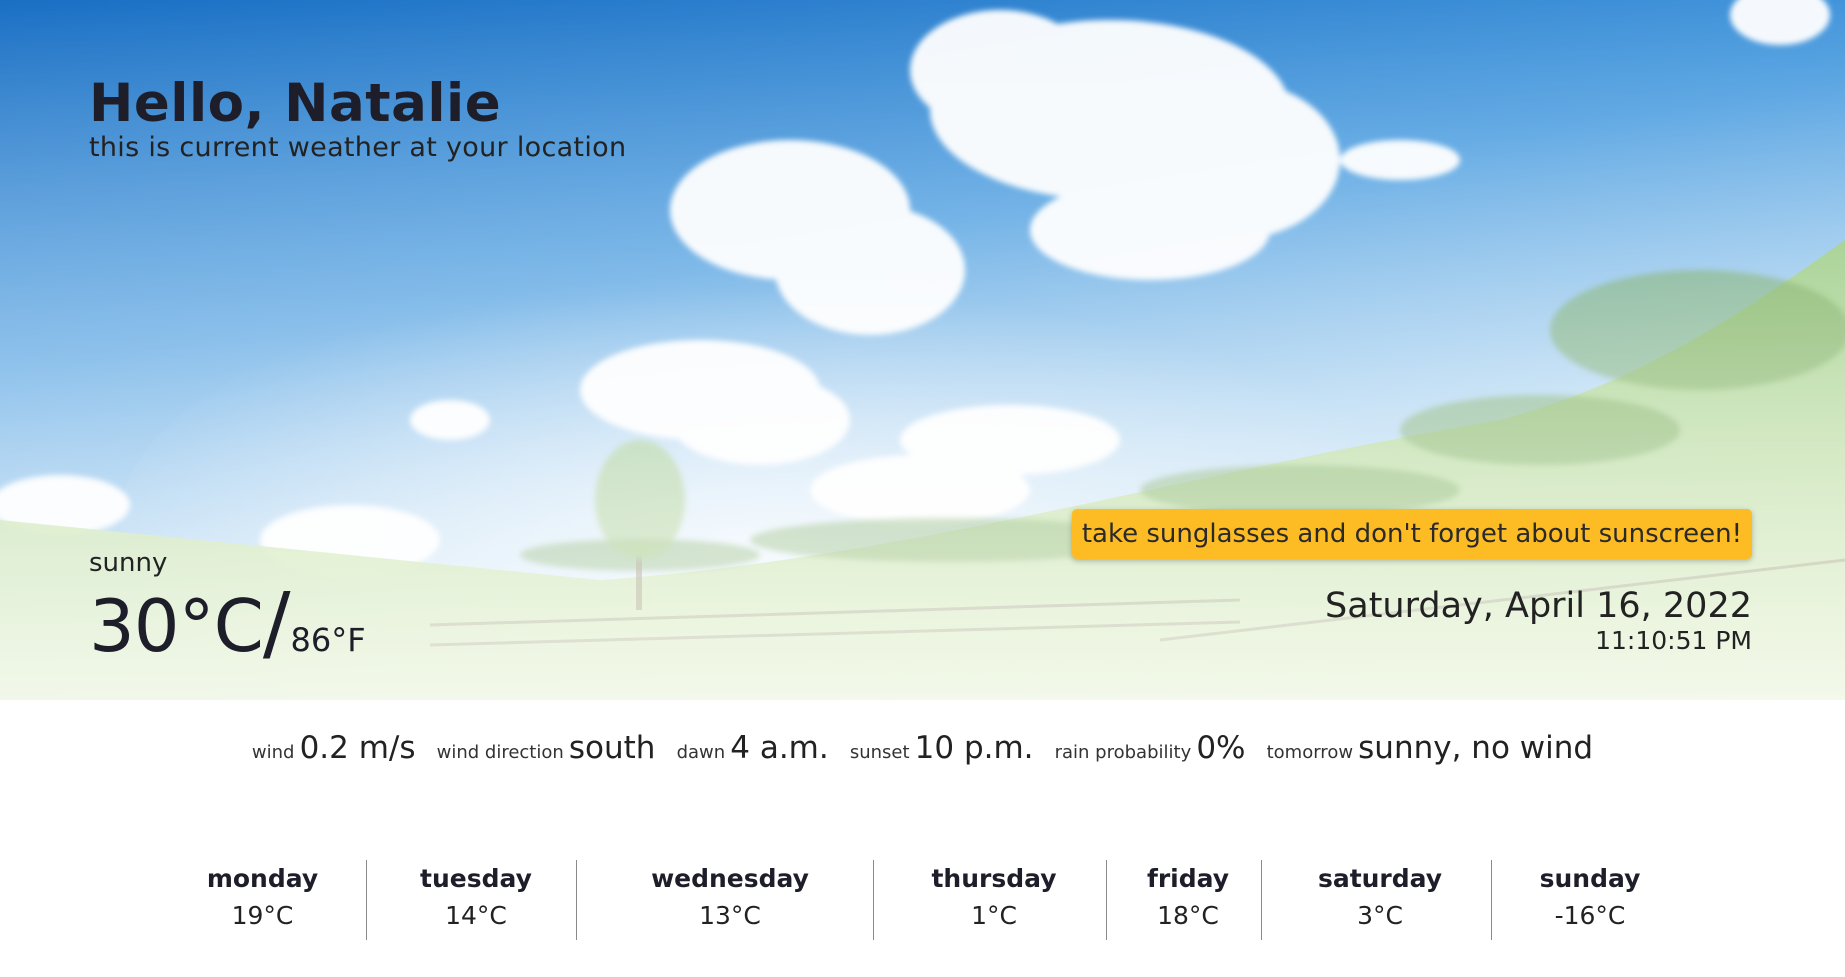 The width and height of the screenshot is (1845, 977). What do you see at coordinates (1380, 878) in the screenshot?
I see `forecast-day-name: saturday` at bounding box center [1380, 878].